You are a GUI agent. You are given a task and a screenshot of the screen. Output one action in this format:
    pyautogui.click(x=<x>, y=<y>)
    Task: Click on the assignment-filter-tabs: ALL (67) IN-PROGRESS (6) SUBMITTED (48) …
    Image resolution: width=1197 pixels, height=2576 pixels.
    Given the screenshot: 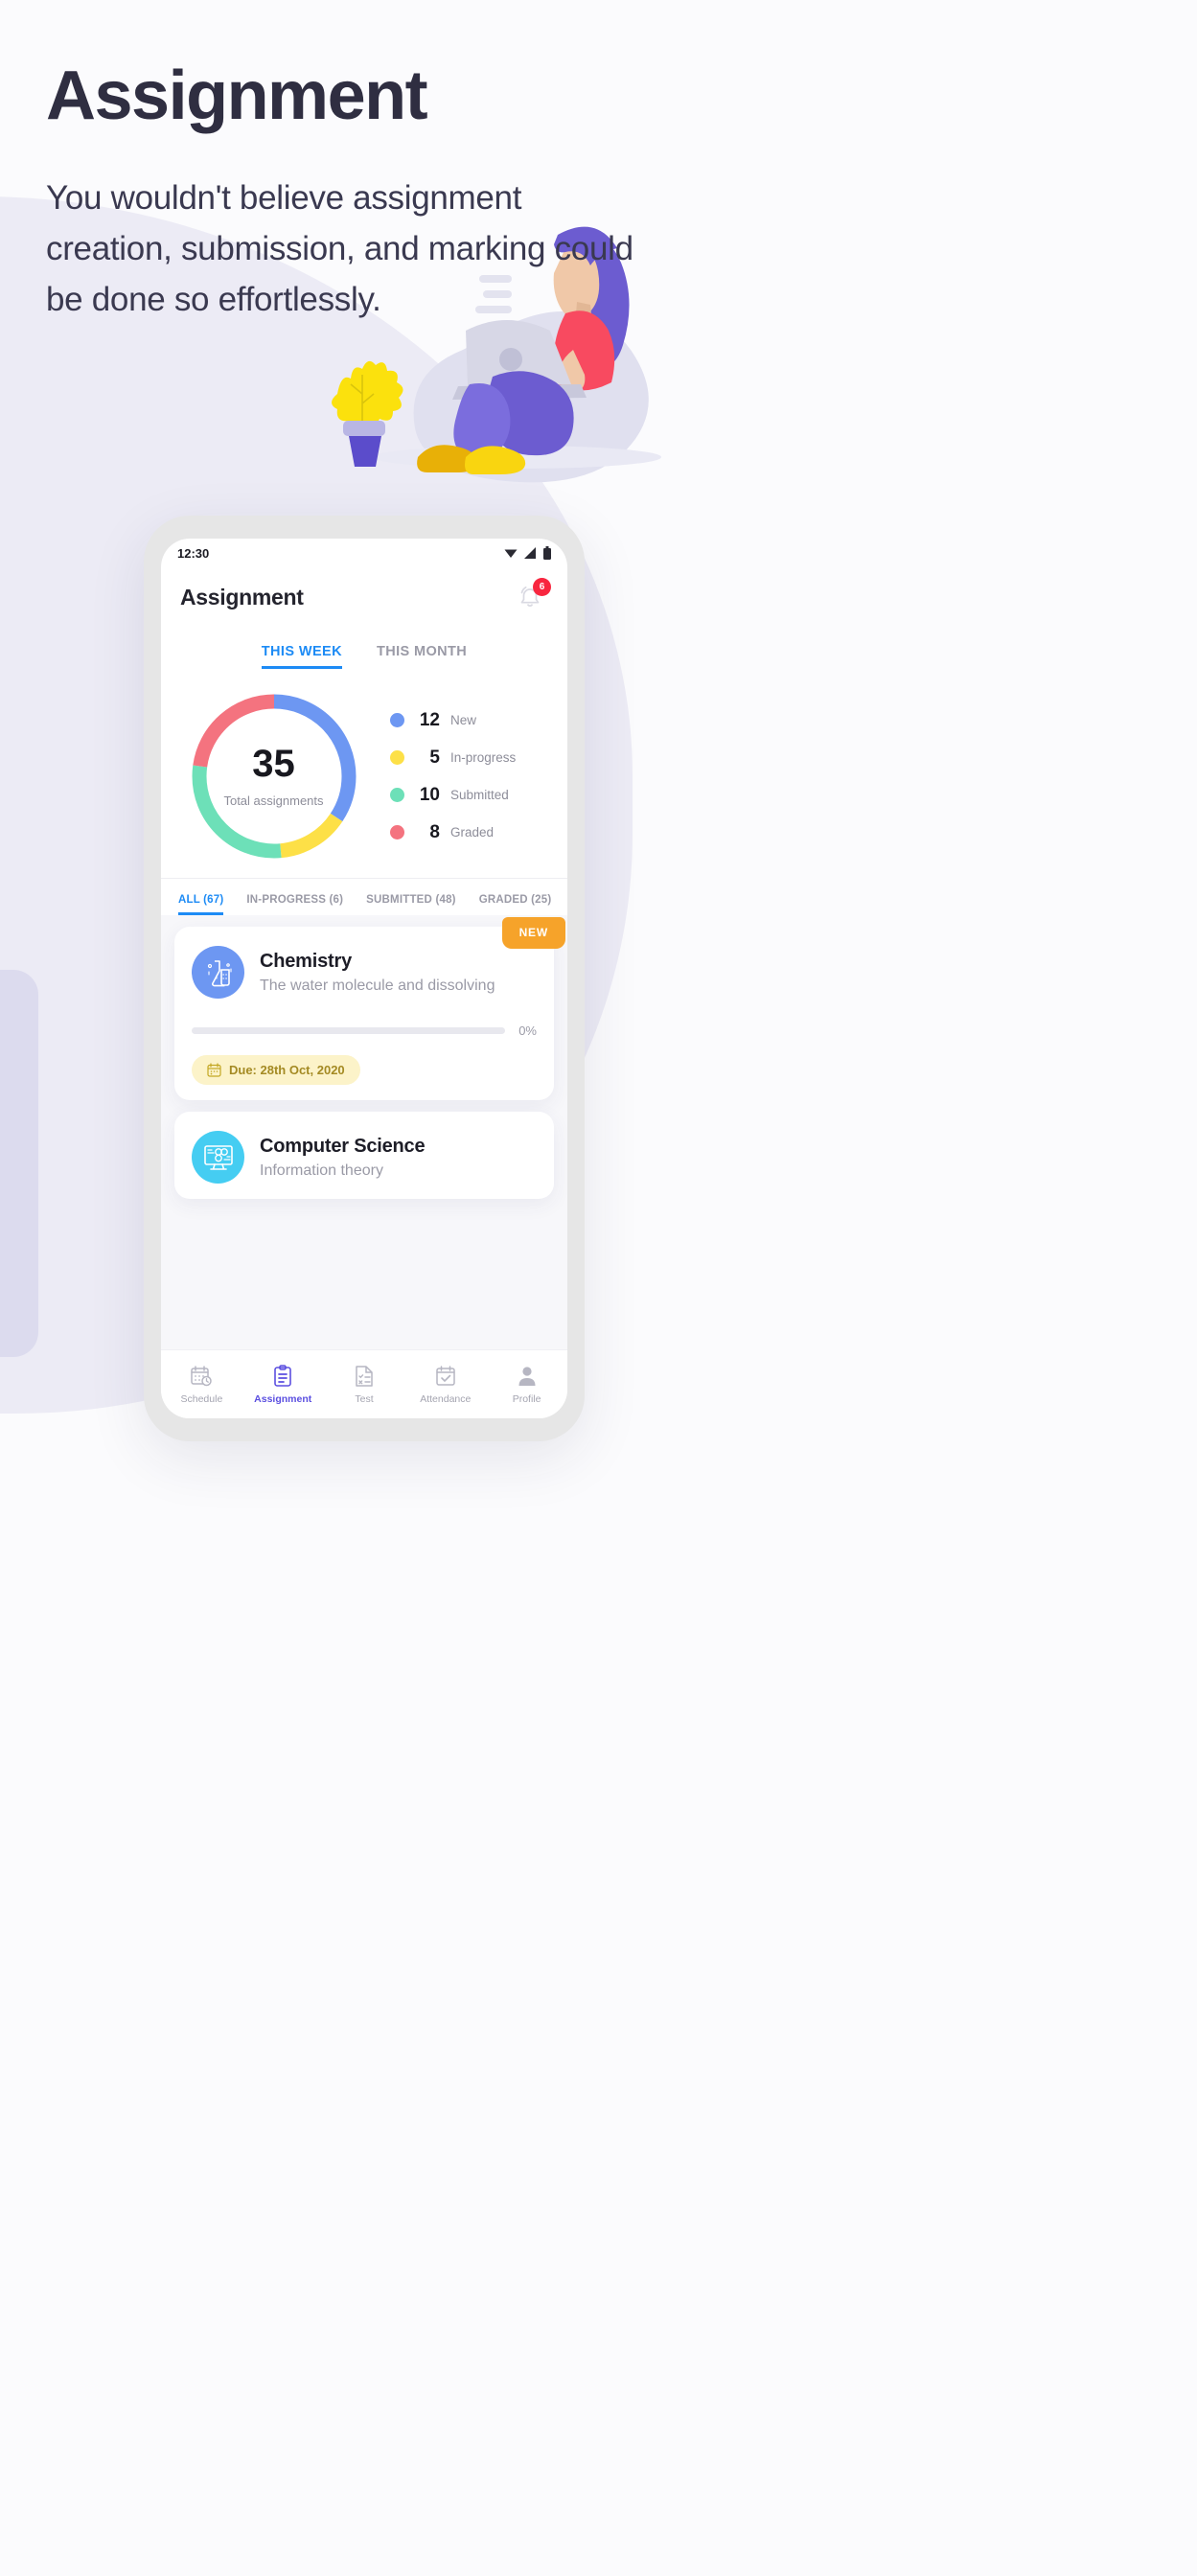 What is the action you would take?
    pyautogui.click(x=364, y=897)
    